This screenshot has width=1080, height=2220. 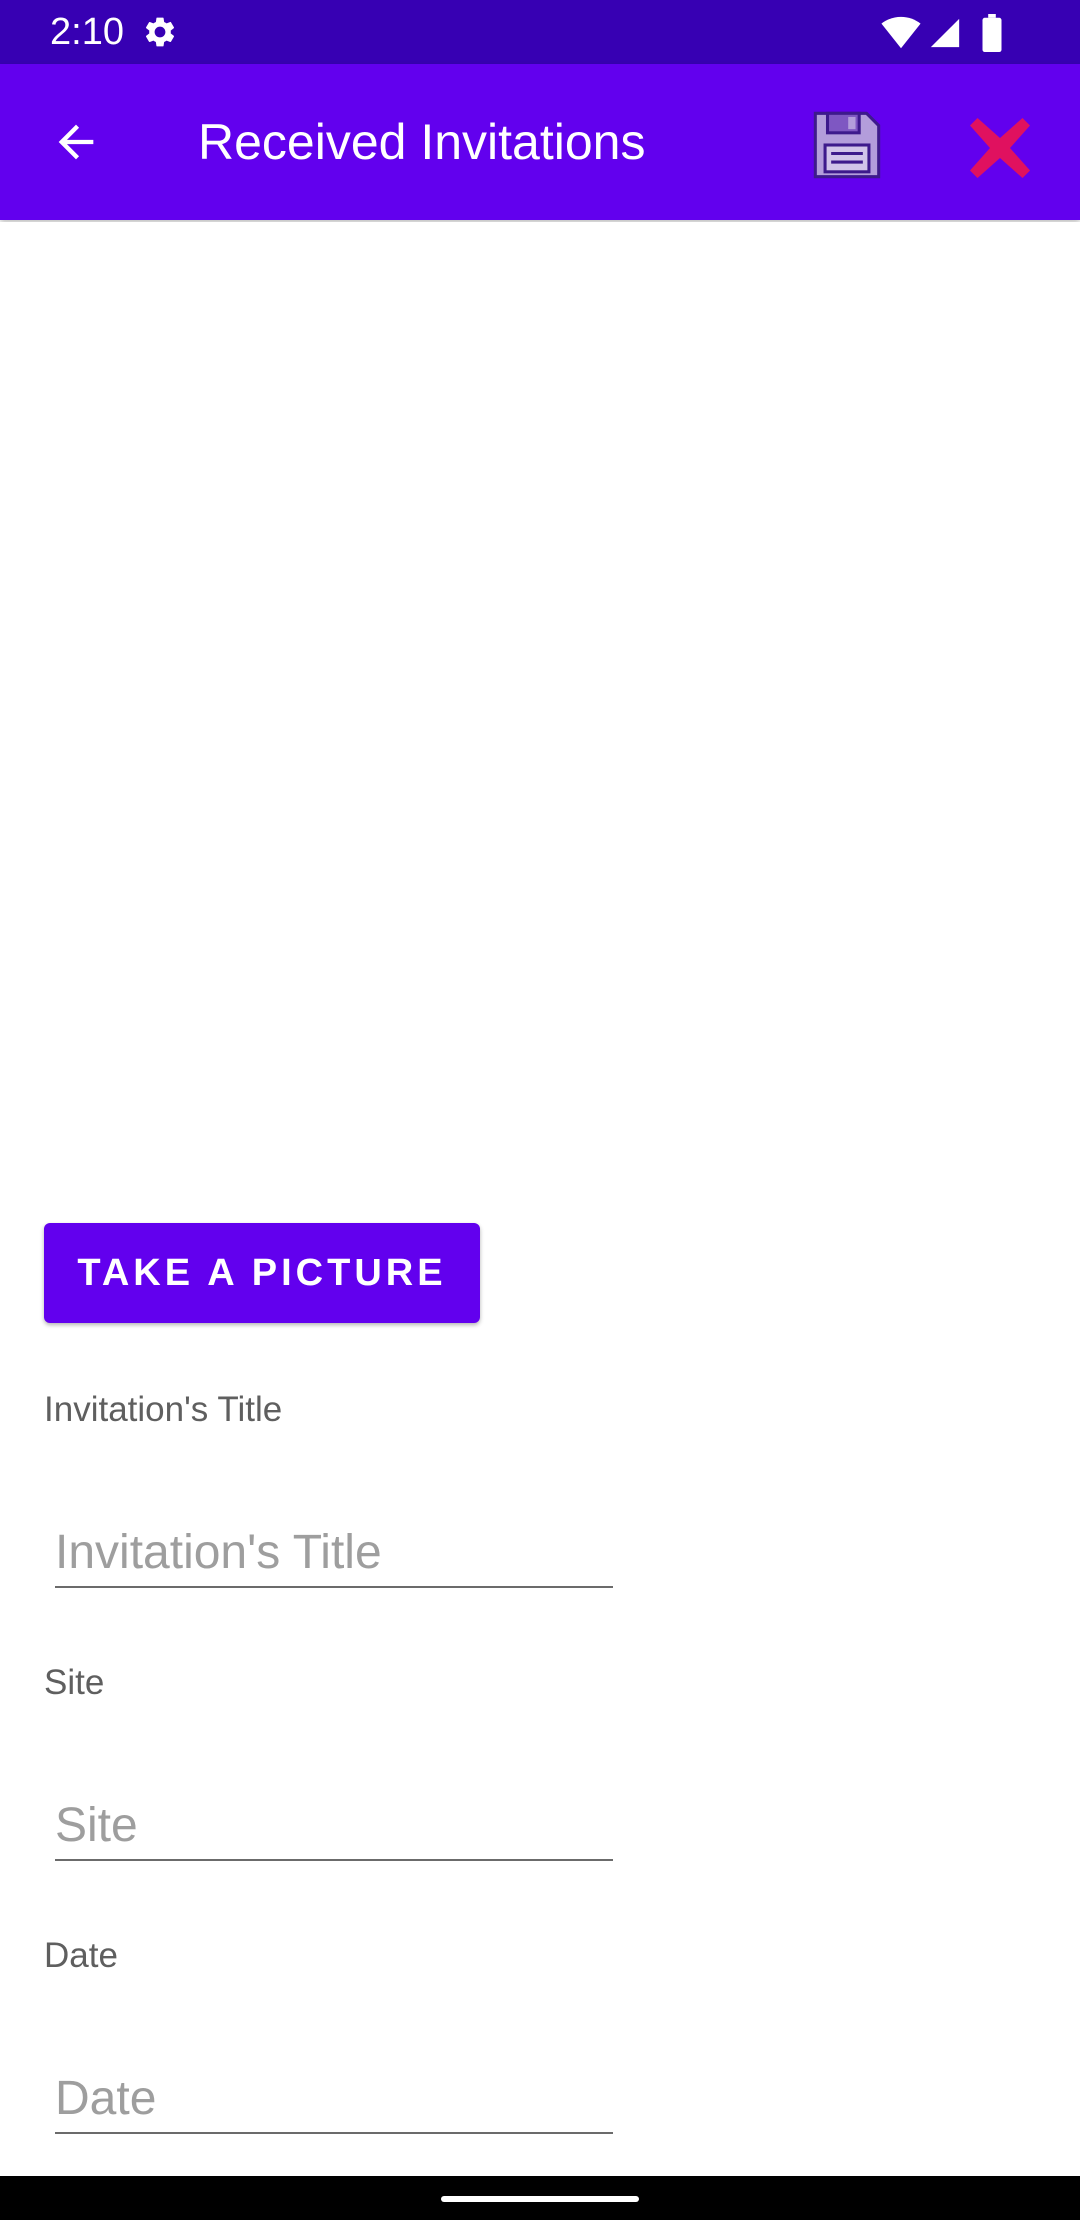 I want to click on close-x-icon, so click(x=1000, y=148).